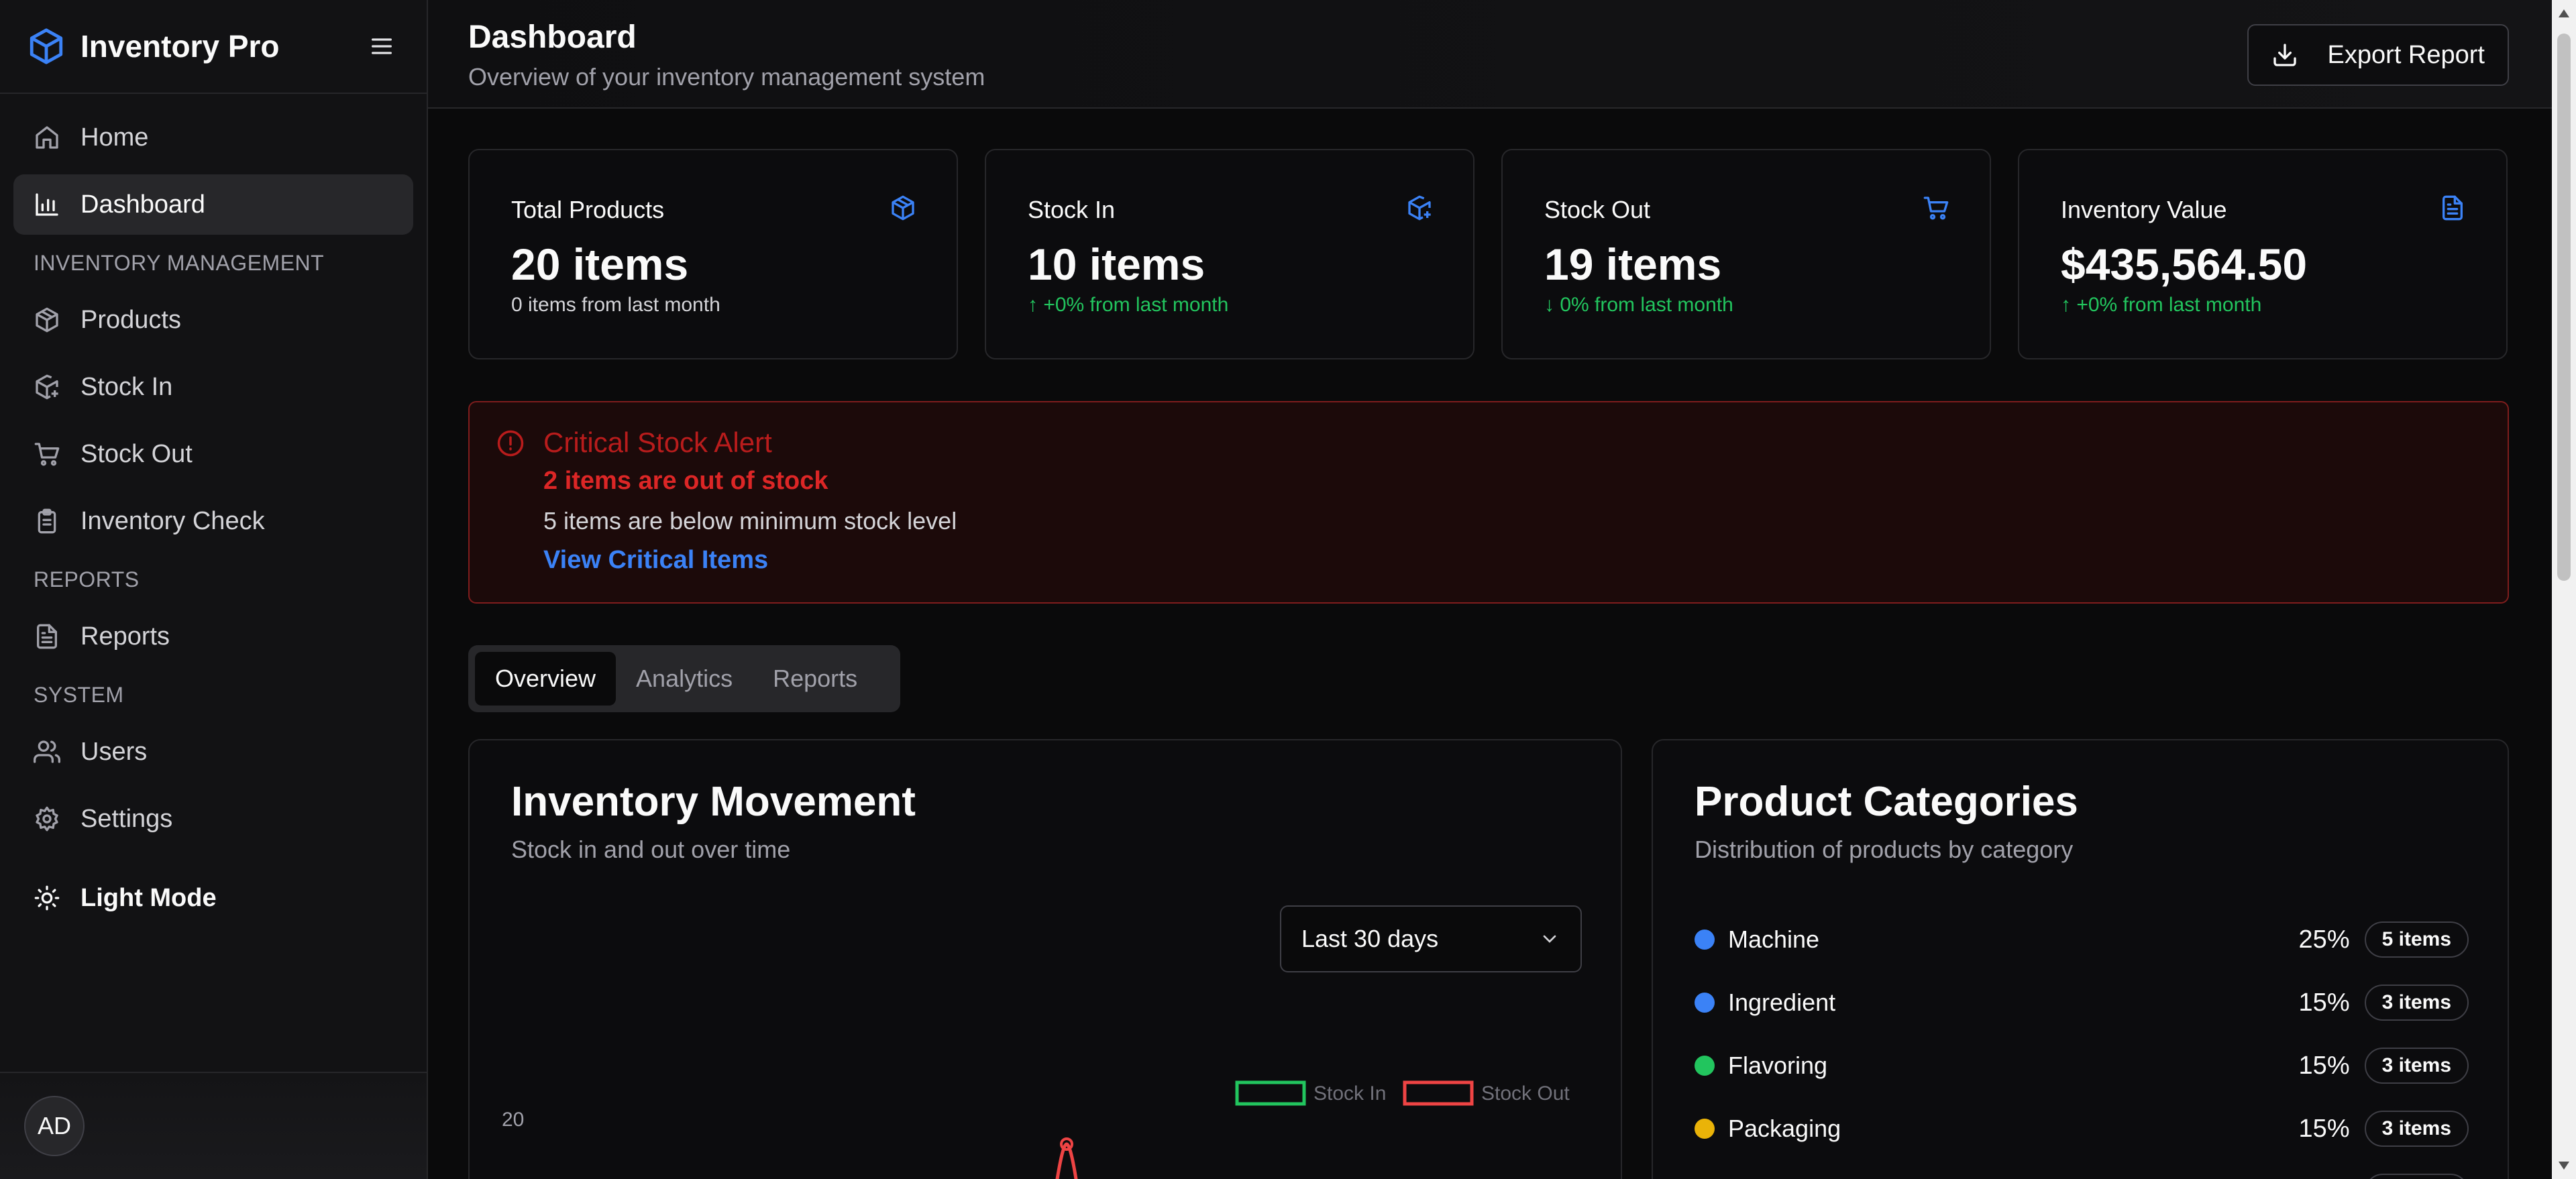 The width and height of the screenshot is (2576, 1179). I want to click on scroll-thumb, so click(2564, 307).